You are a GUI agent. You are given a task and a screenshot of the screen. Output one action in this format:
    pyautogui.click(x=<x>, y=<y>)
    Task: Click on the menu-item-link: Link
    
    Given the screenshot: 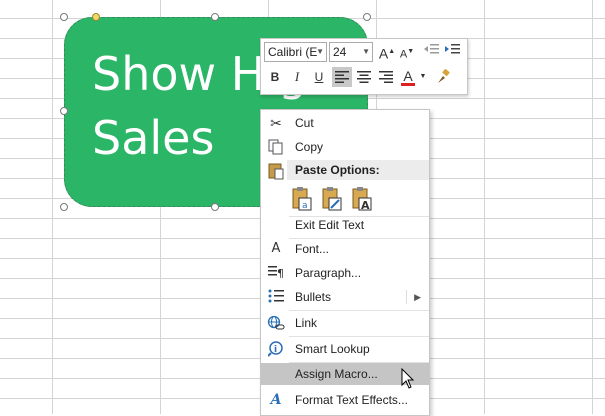 What is the action you would take?
    pyautogui.click(x=345, y=323)
    